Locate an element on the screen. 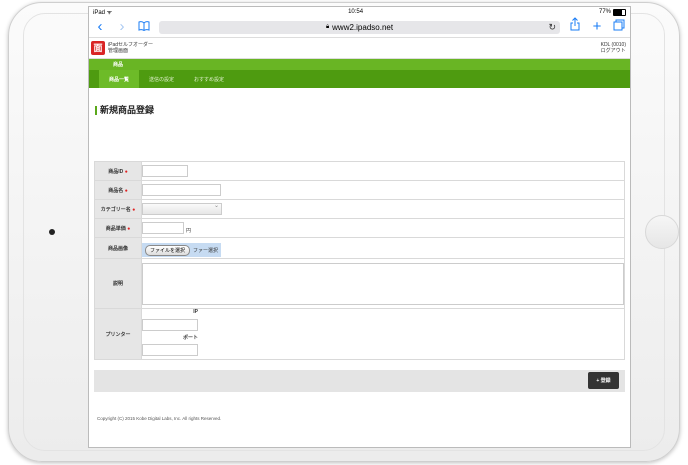  label-cell: カテゴリー名 ● is located at coordinates (118, 209).